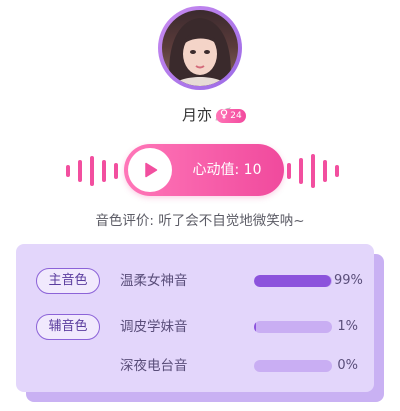  Describe the element at coordinates (227, 170) in the screenshot. I see `heart-value-label: 心动值: 10` at that location.